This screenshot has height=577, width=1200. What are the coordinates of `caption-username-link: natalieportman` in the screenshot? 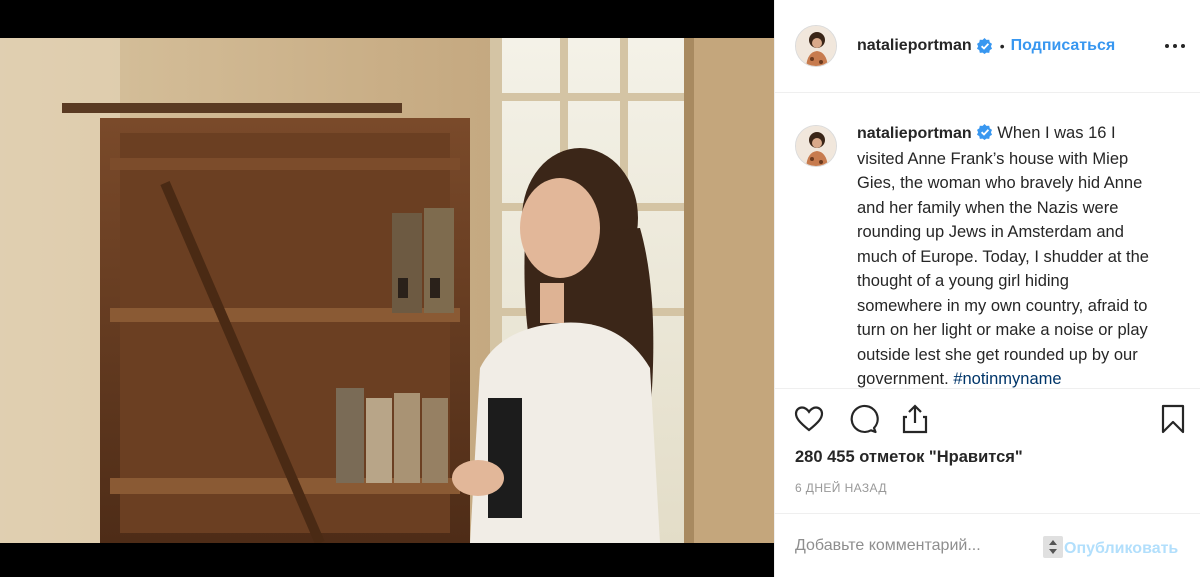 It's located at (914, 133).